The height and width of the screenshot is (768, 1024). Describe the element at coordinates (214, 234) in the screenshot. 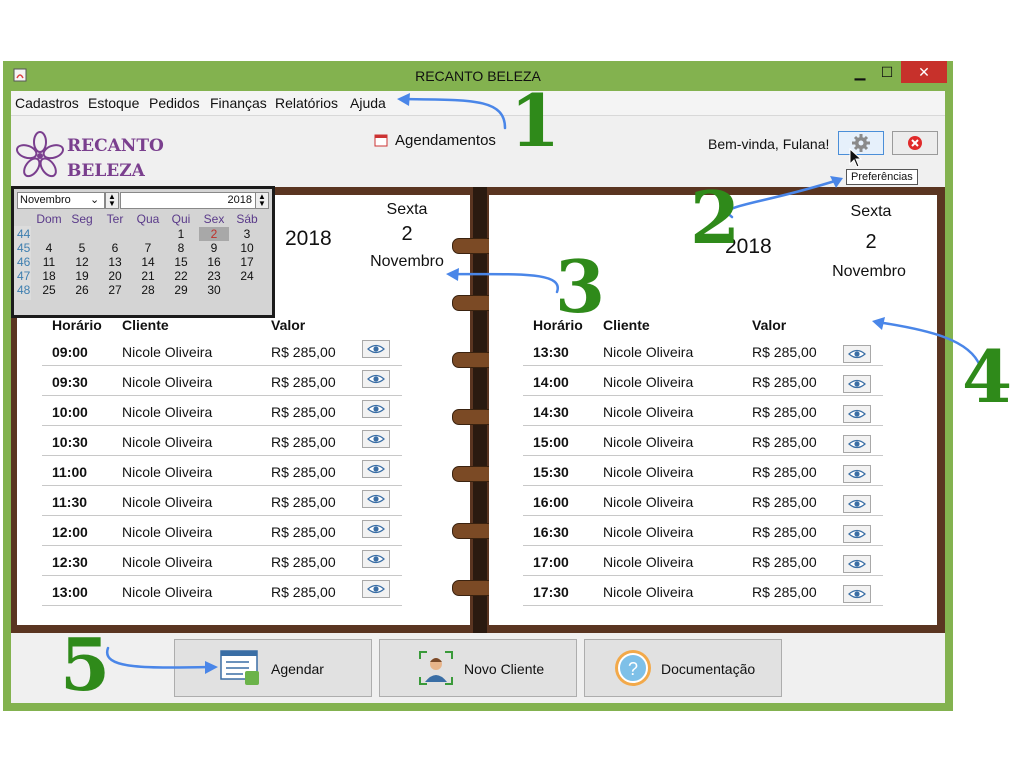

I see `calendar-day-selected: 2` at that location.